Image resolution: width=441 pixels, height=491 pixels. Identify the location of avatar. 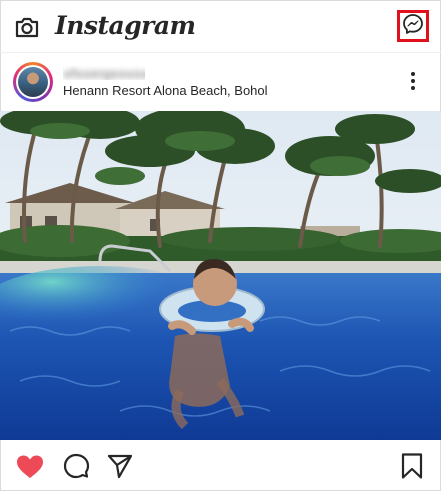
(33, 82).